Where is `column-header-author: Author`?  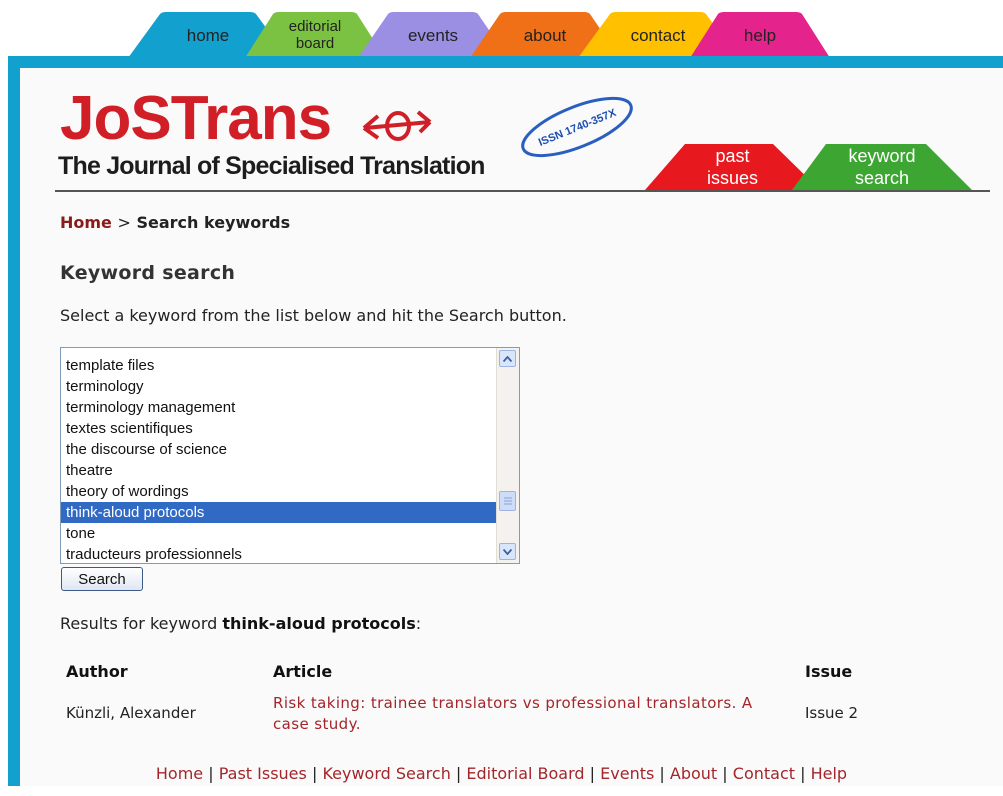
column-header-author: Author is located at coordinates (97, 671).